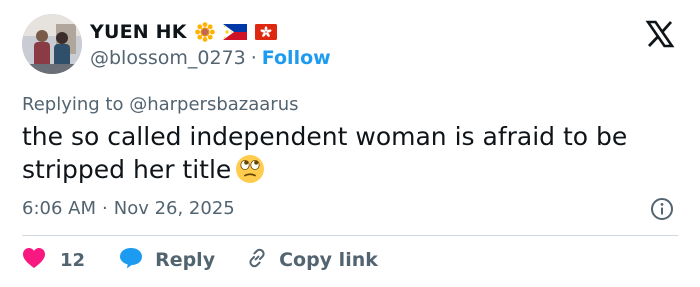 The width and height of the screenshot is (700, 287). I want to click on x-logo-icon, so click(660, 34).